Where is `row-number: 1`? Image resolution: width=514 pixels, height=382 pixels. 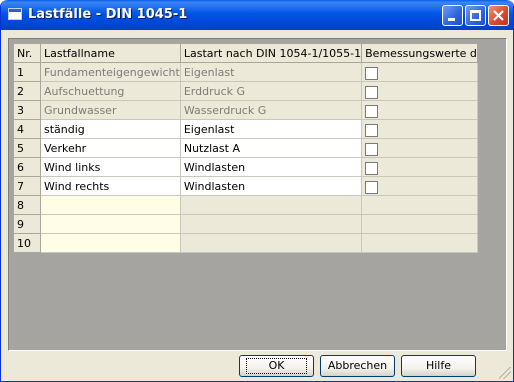
row-number: 1 is located at coordinates (27, 72).